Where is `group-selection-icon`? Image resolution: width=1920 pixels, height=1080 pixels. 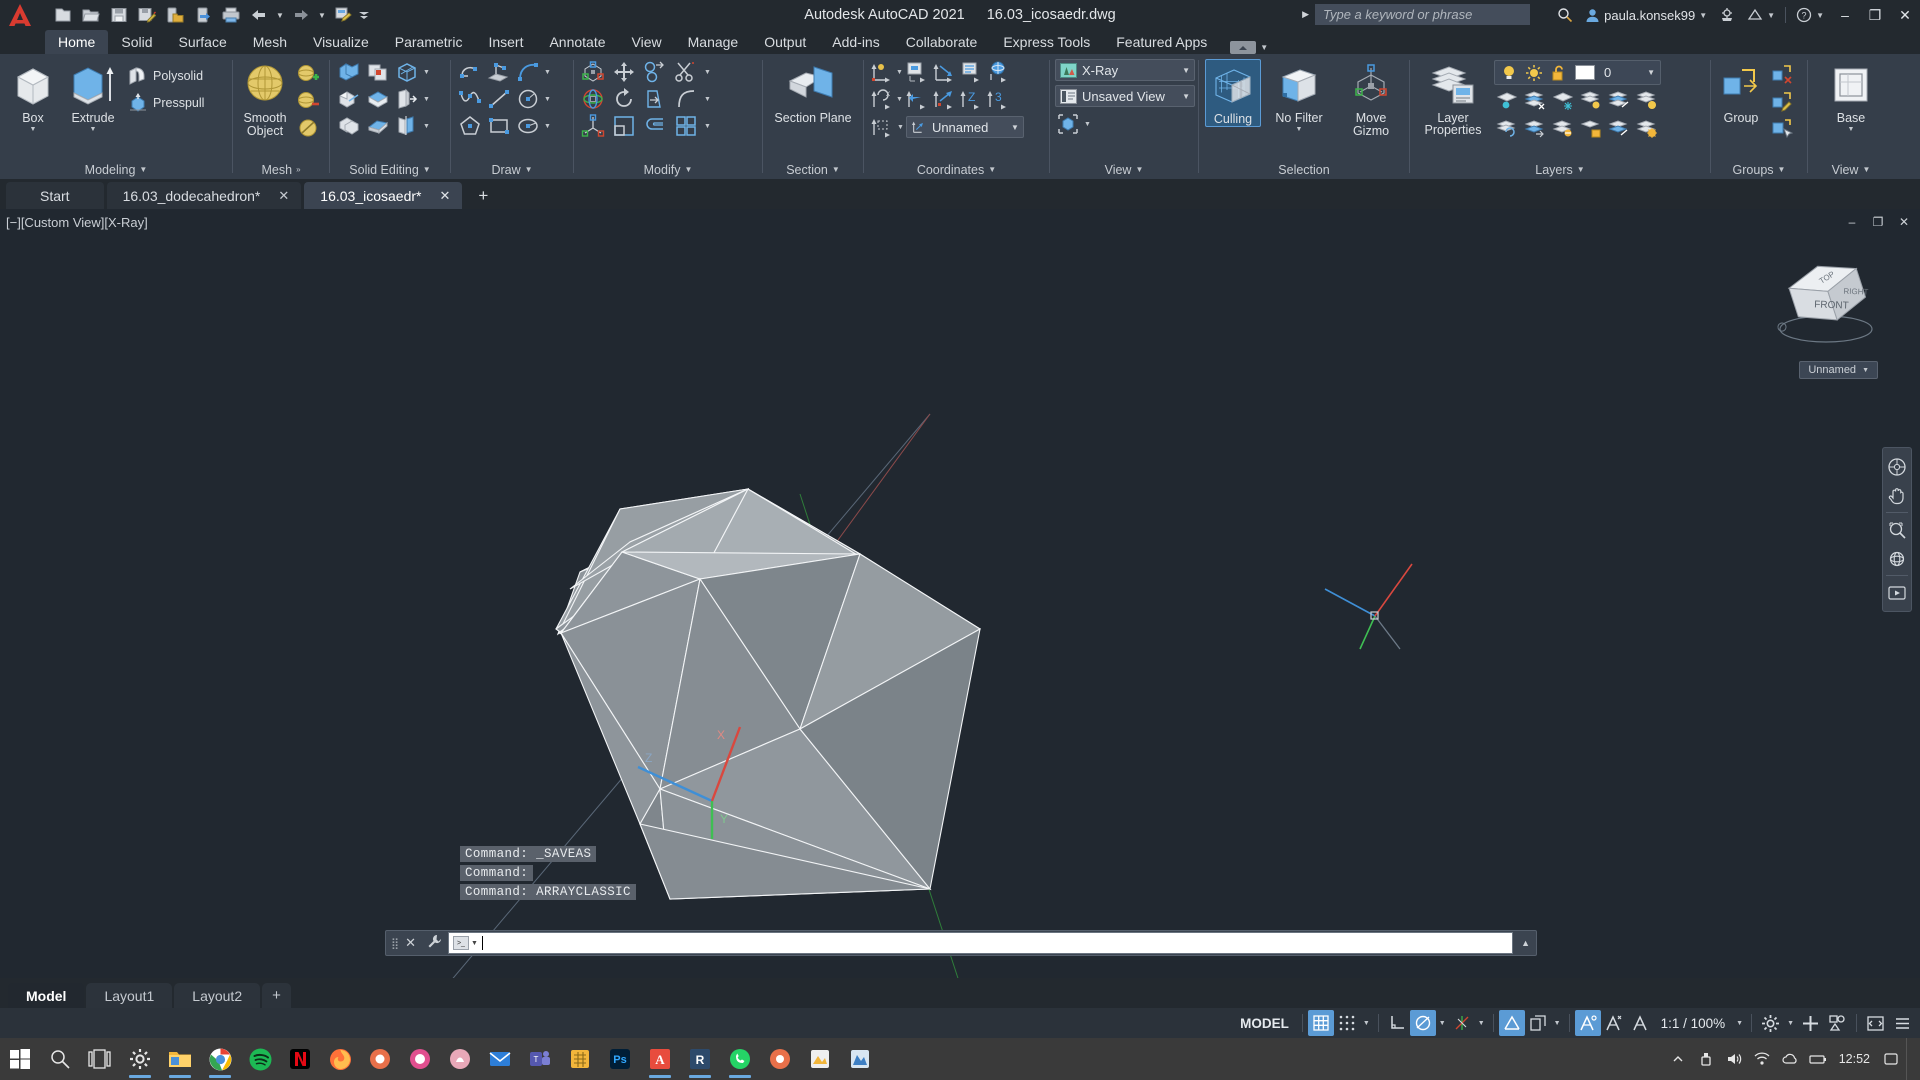 group-selection-icon is located at coordinates (1782, 128).